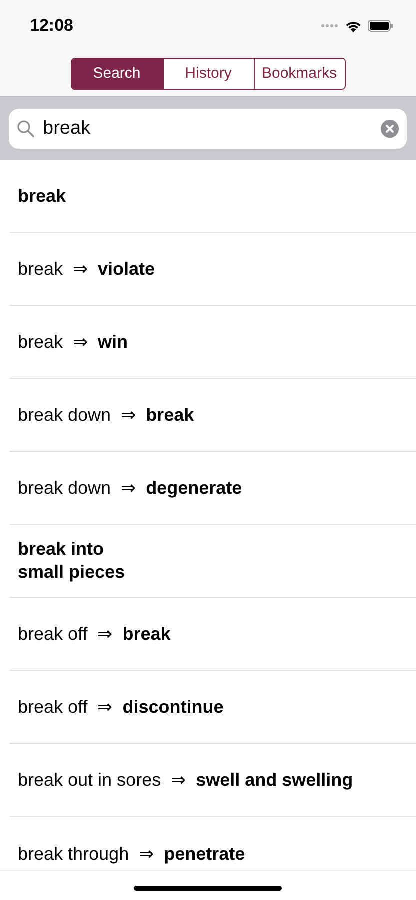 The height and width of the screenshot is (900, 416). Describe the element at coordinates (208, 74) in the screenshot. I see `segment-tab: History` at that location.